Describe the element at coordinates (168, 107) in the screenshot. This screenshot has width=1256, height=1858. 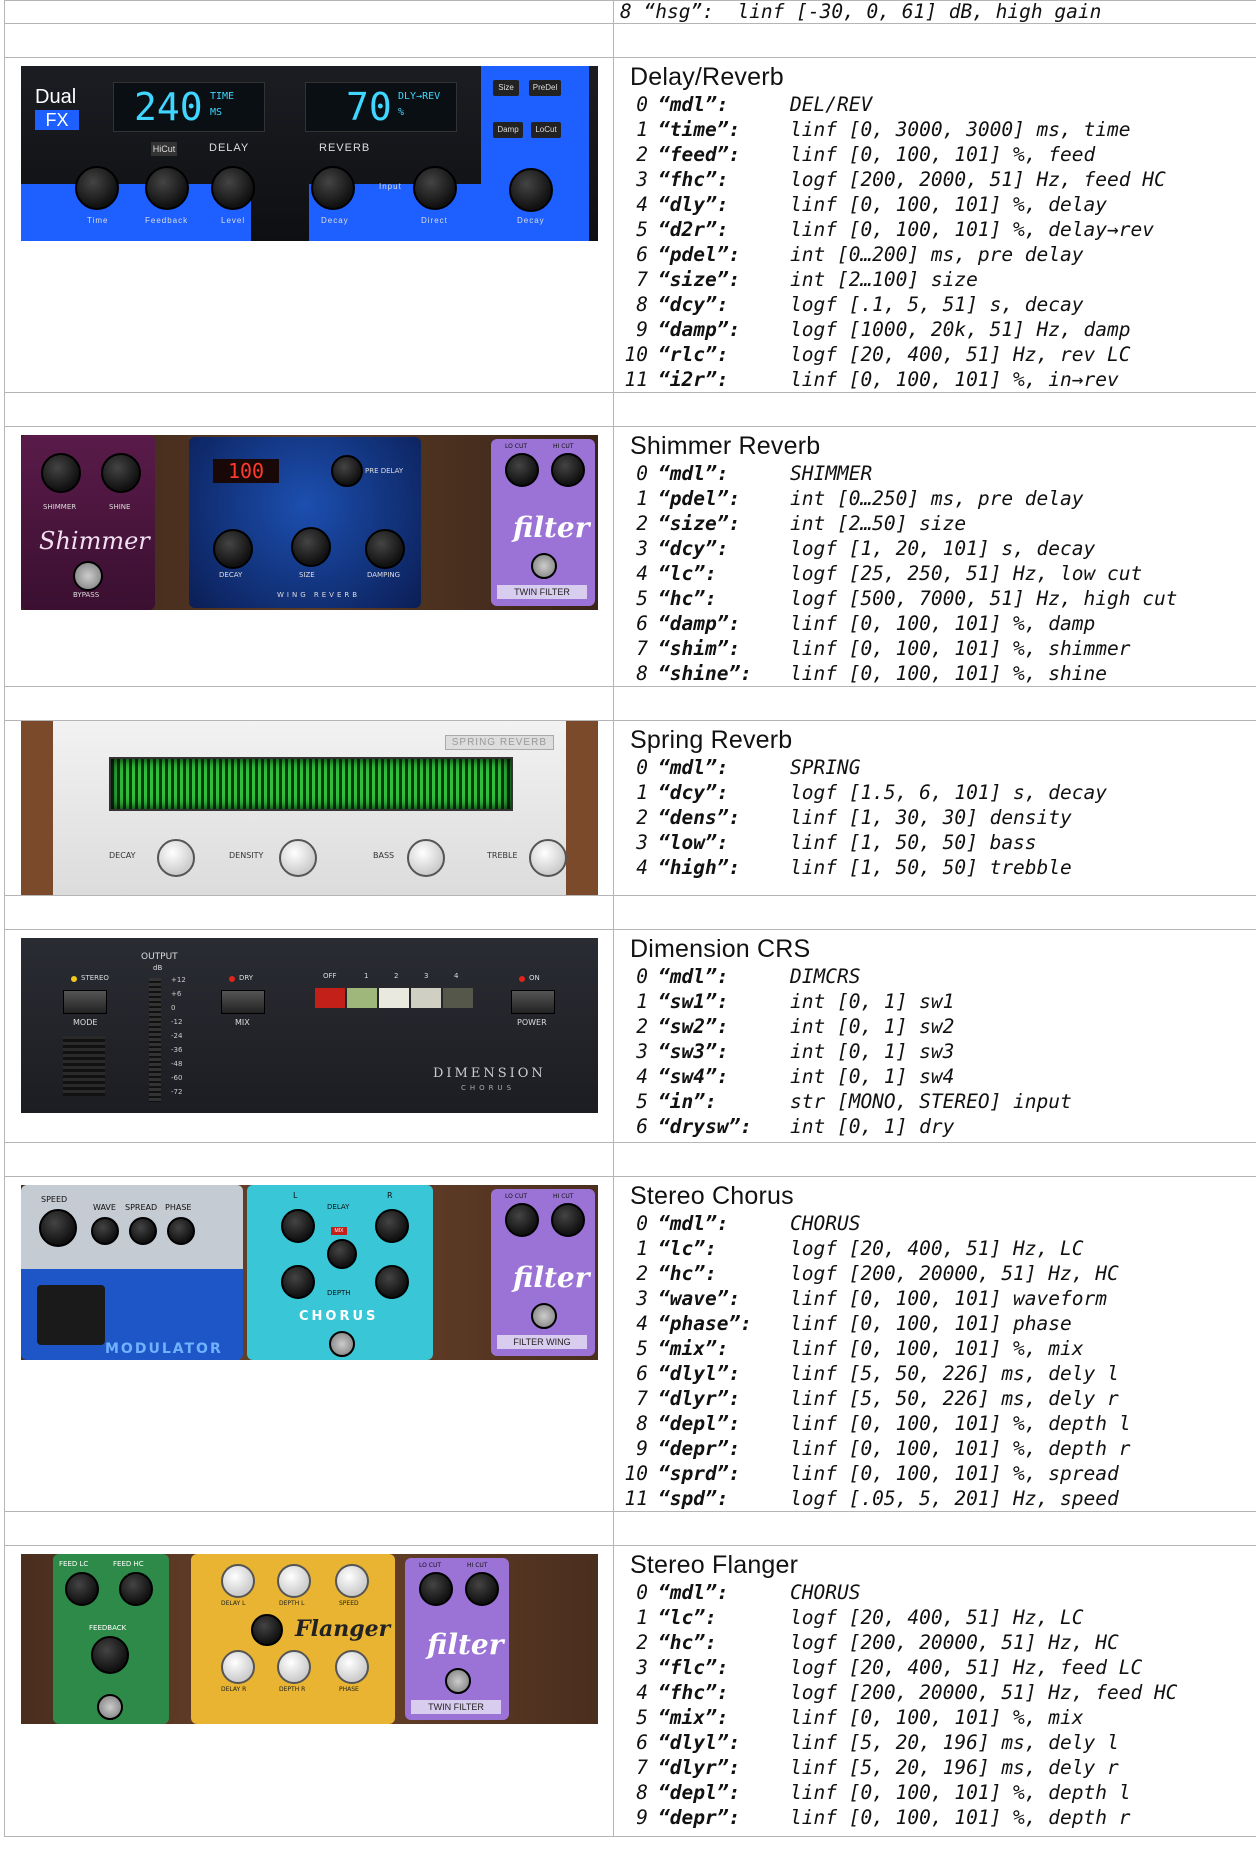
I see `lcd-value: 240` at that location.